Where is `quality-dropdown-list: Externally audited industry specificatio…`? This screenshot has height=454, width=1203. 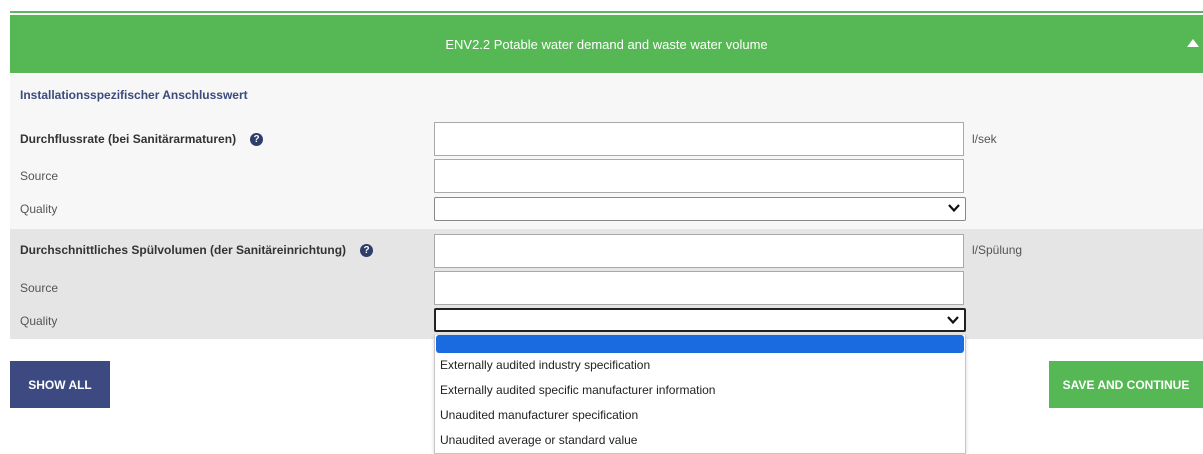 quality-dropdown-list: Externally audited industry specificatio… is located at coordinates (700, 394).